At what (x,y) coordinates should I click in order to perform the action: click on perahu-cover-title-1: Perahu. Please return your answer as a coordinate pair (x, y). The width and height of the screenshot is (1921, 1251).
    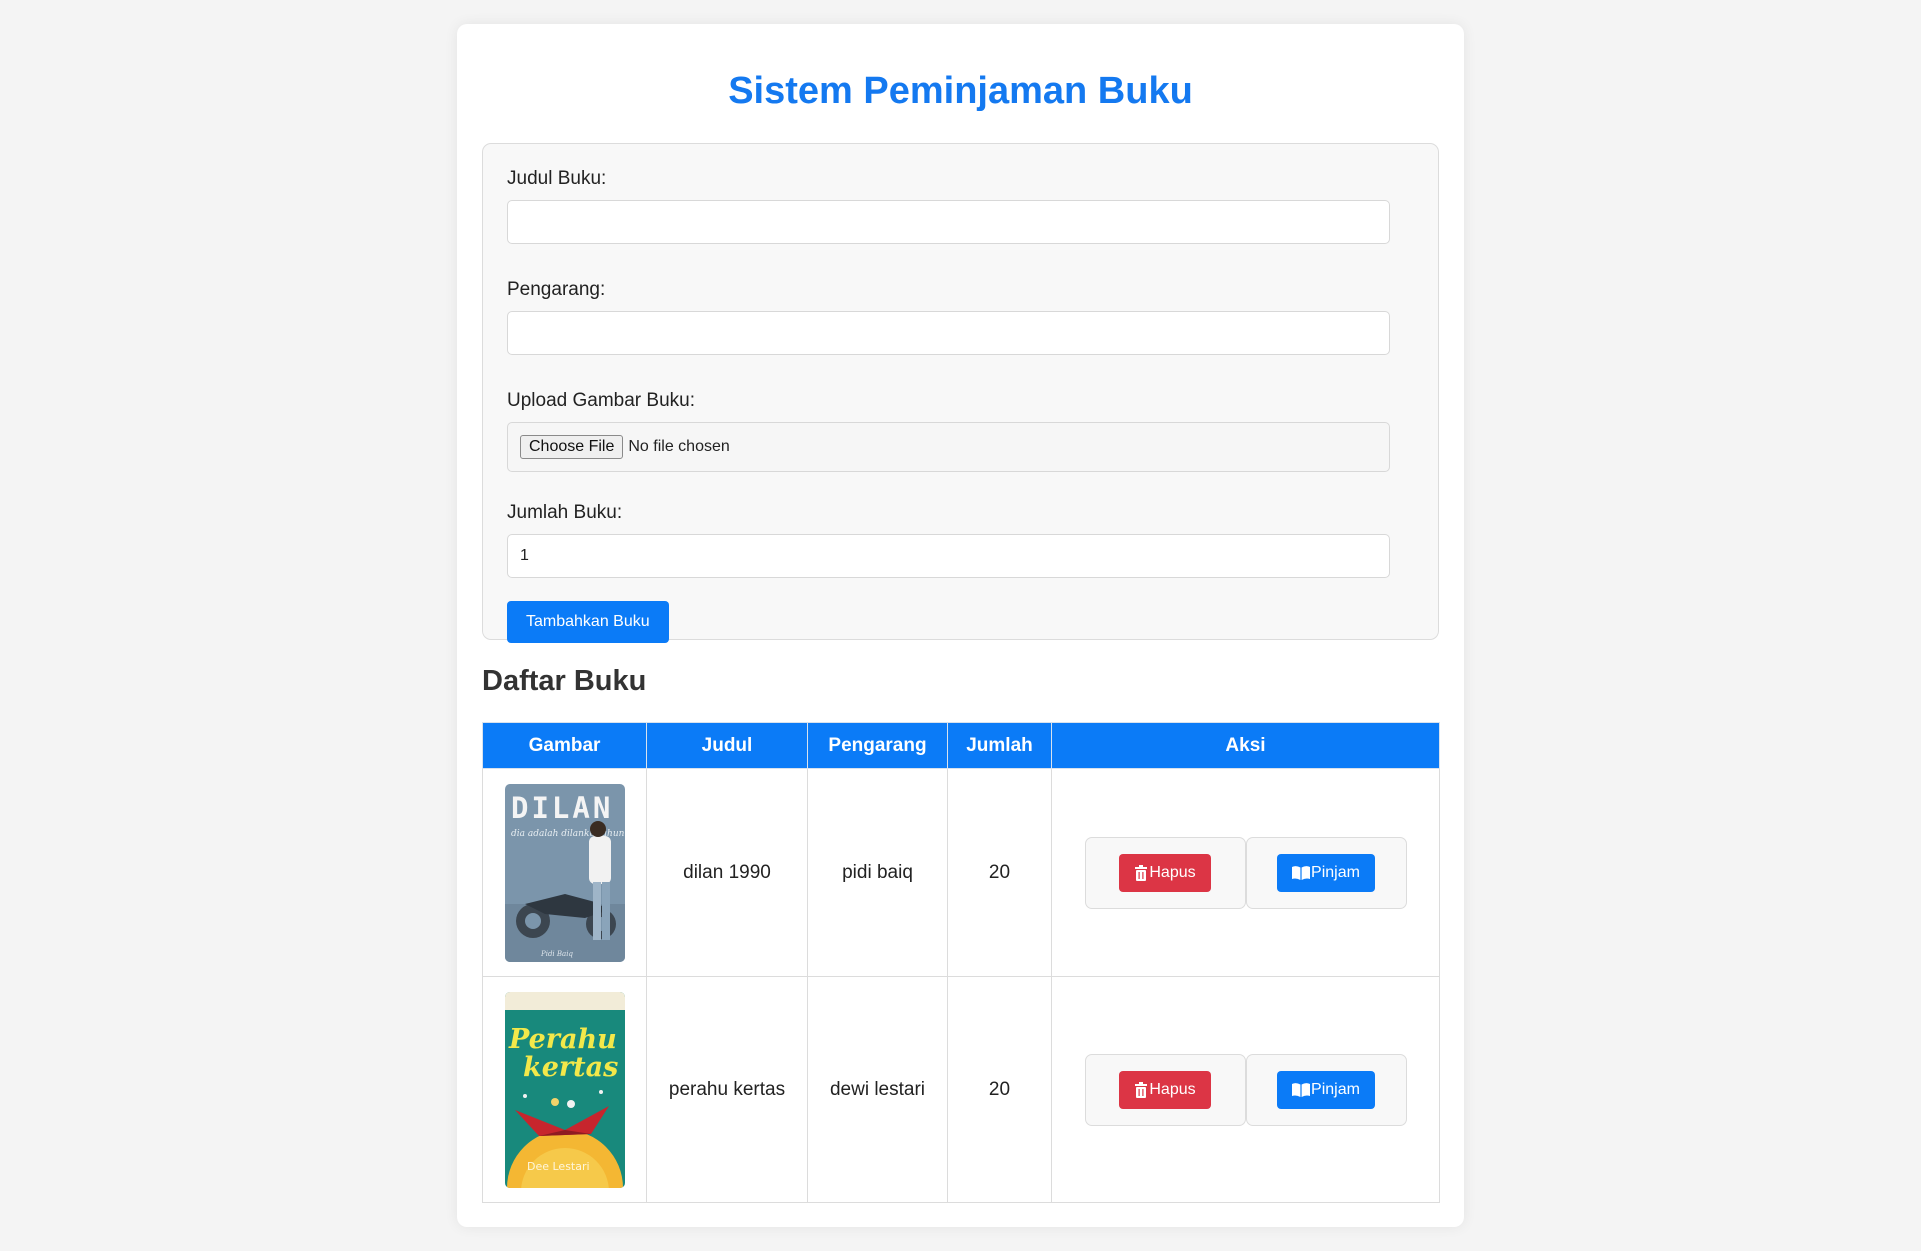
    Looking at the image, I should click on (562, 1039).